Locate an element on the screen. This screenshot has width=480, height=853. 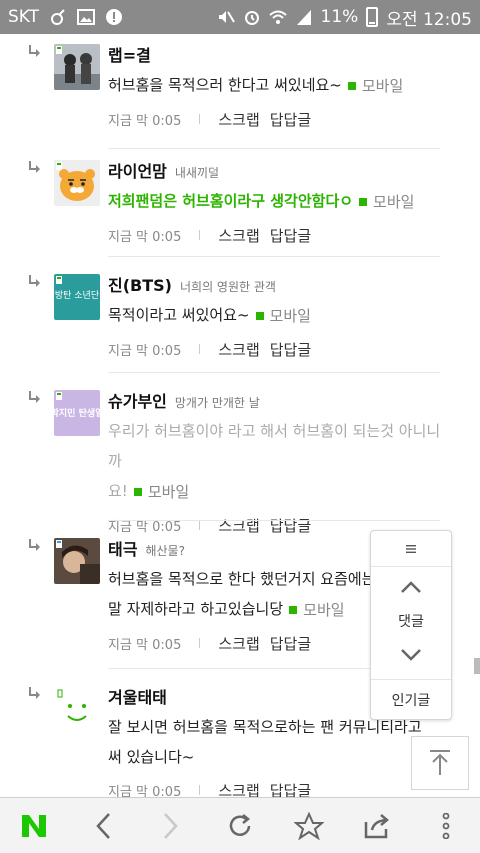
member-title: 내새끼덜 is located at coordinates (197, 173).